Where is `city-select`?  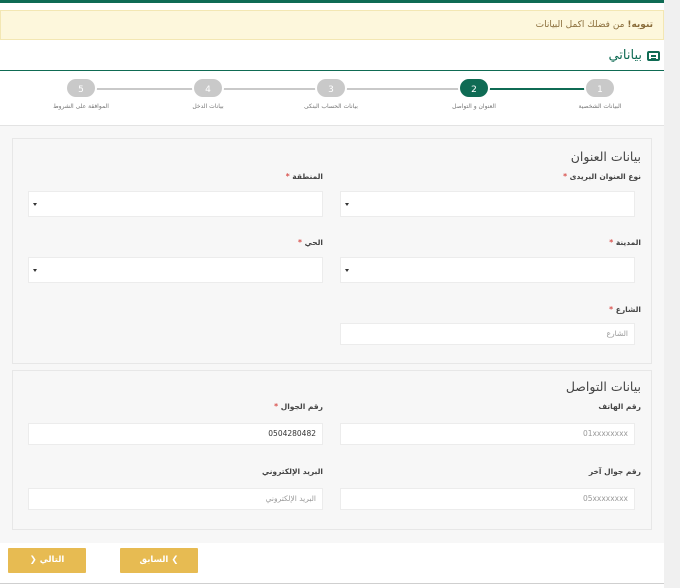
city-select is located at coordinates (487, 270).